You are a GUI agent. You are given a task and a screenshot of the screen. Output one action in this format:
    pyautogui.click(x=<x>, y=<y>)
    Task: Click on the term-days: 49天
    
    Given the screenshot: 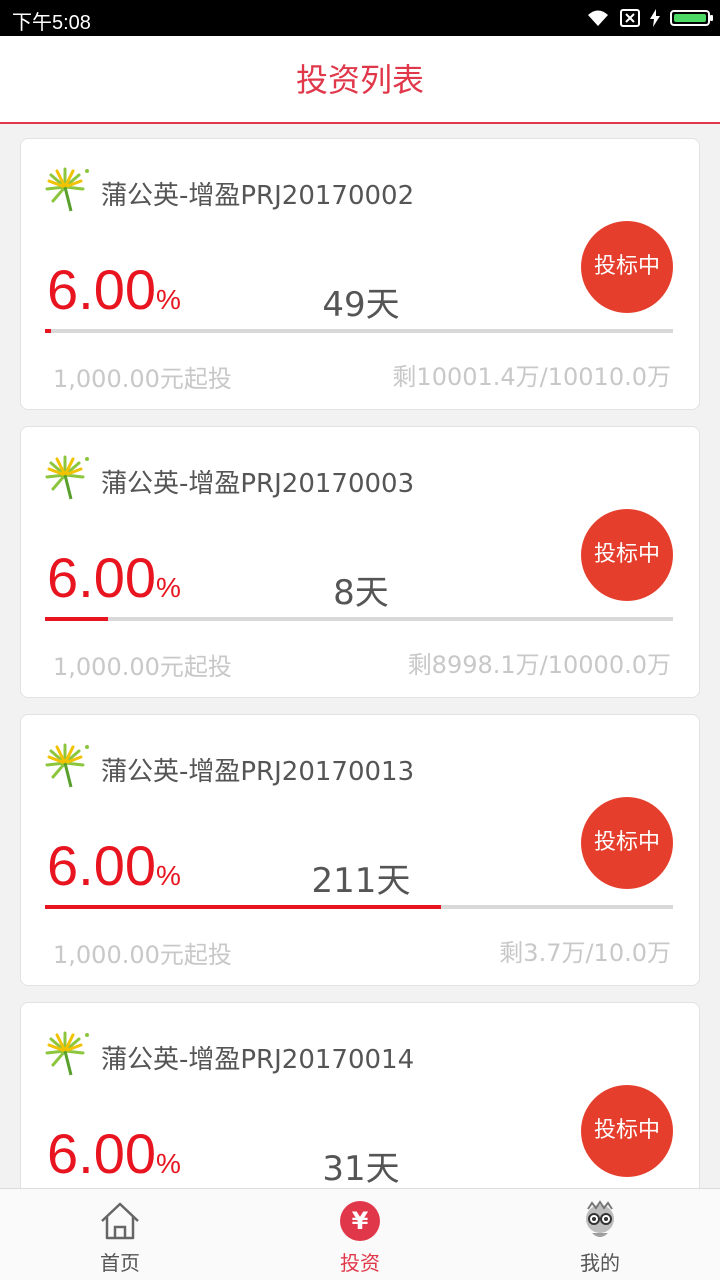 What is the action you would take?
    pyautogui.click(x=361, y=305)
    